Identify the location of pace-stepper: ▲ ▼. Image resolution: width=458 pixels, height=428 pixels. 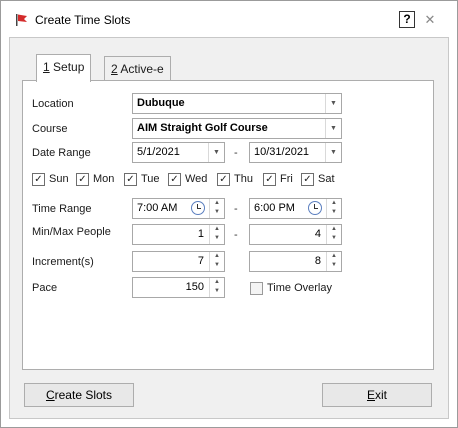
(216, 287).